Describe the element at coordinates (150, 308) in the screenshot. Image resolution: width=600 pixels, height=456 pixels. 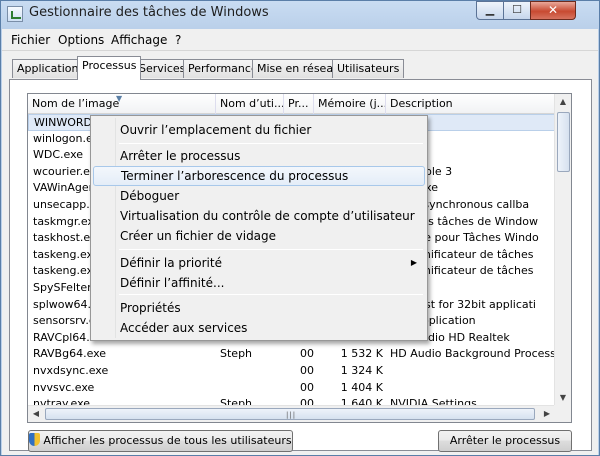
I see `context-menu-item-label: Propriétés` at that location.